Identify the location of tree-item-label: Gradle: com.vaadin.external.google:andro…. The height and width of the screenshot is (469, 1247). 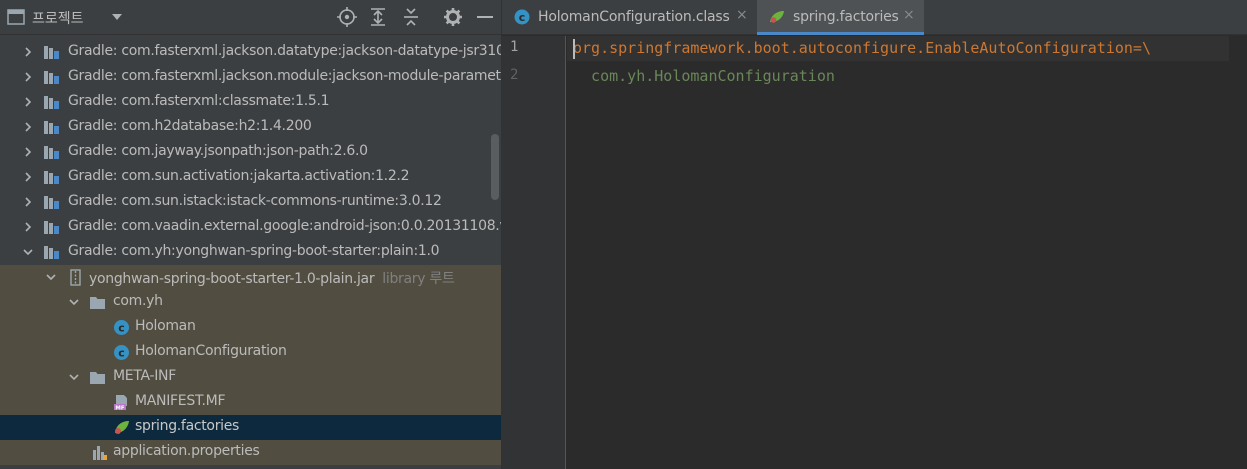
(284, 226).